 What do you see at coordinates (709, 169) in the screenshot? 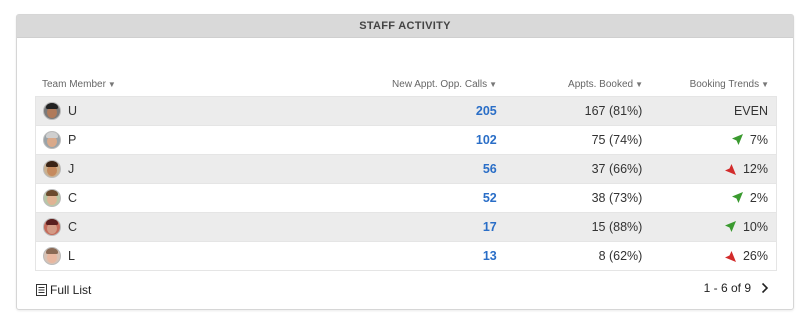
I see `booking-trend-cell: 12%` at bounding box center [709, 169].